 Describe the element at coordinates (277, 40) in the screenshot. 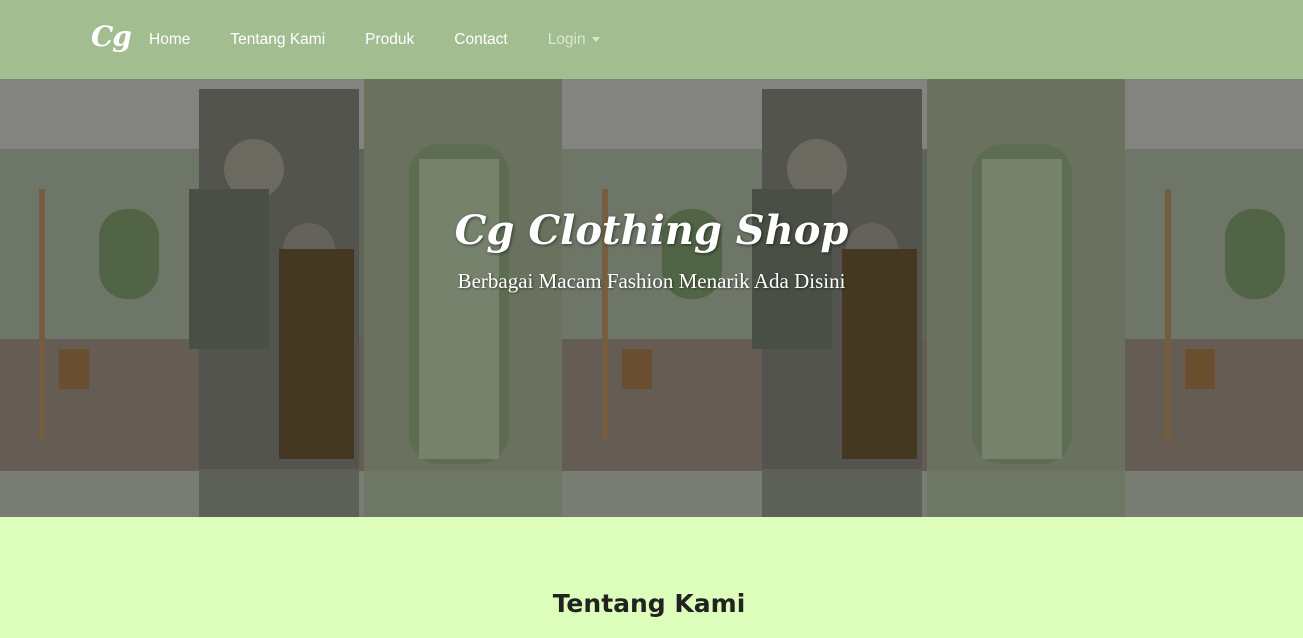

I see `nav-link-tentang-kami: Tentang Kami` at that location.